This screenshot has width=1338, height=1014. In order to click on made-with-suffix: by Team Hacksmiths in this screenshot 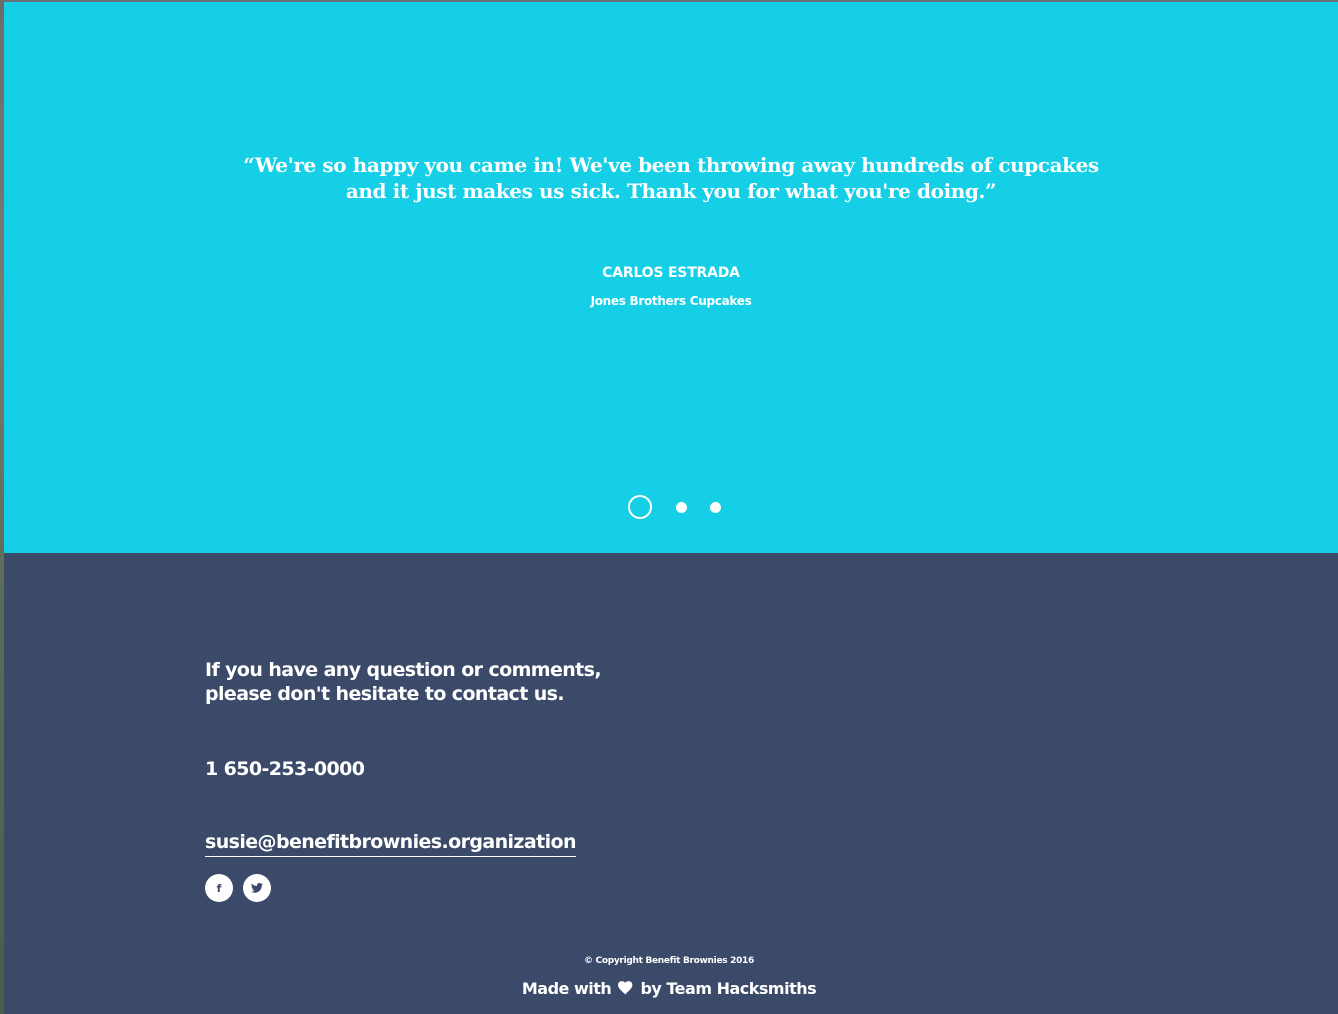, I will do `click(728, 988)`.